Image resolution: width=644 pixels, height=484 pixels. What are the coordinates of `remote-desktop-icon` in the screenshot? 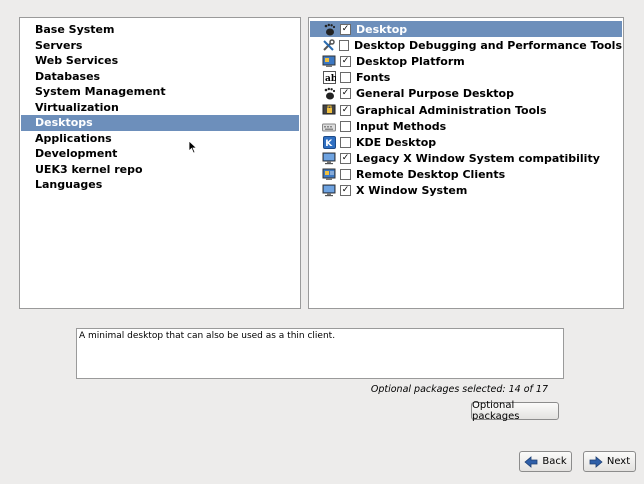 It's located at (329, 174).